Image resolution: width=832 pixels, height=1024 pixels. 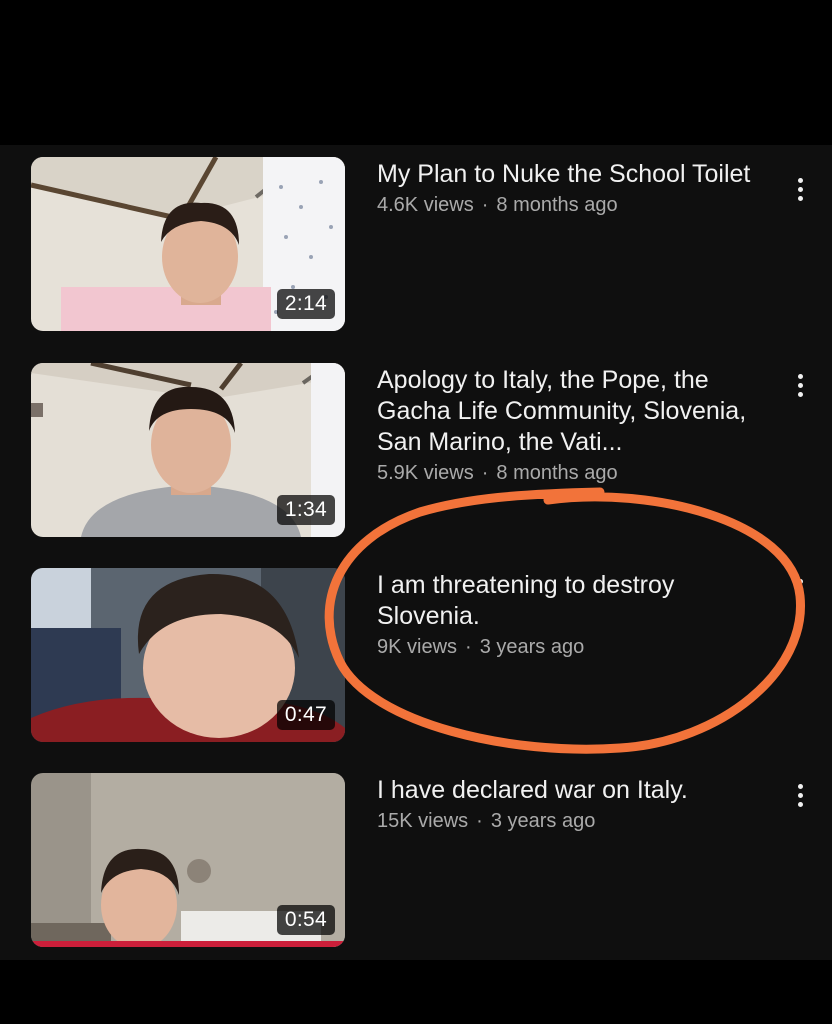 What do you see at coordinates (188, 244) in the screenshot?
I see `video-thumbnail: 2:14` at bounding box center [188, 244].